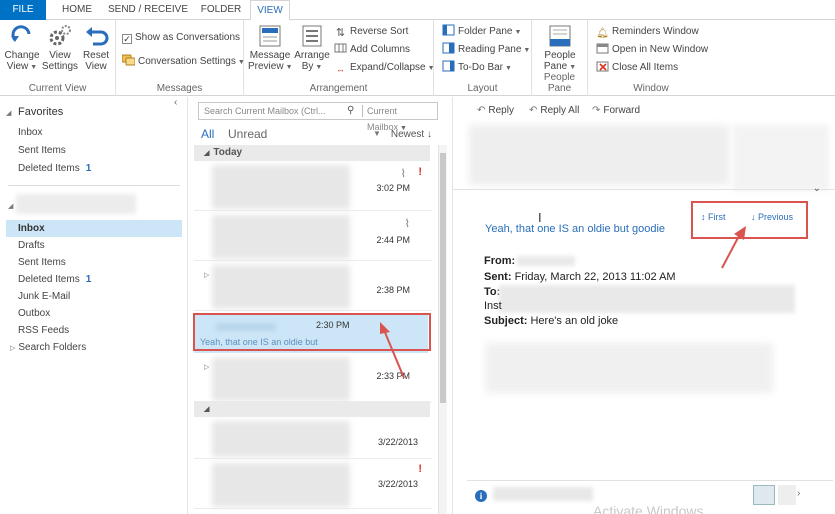 This screenshot has width=835, height=514. I want to click on open-new-window-button: Open in New Window, so click(652, 50).